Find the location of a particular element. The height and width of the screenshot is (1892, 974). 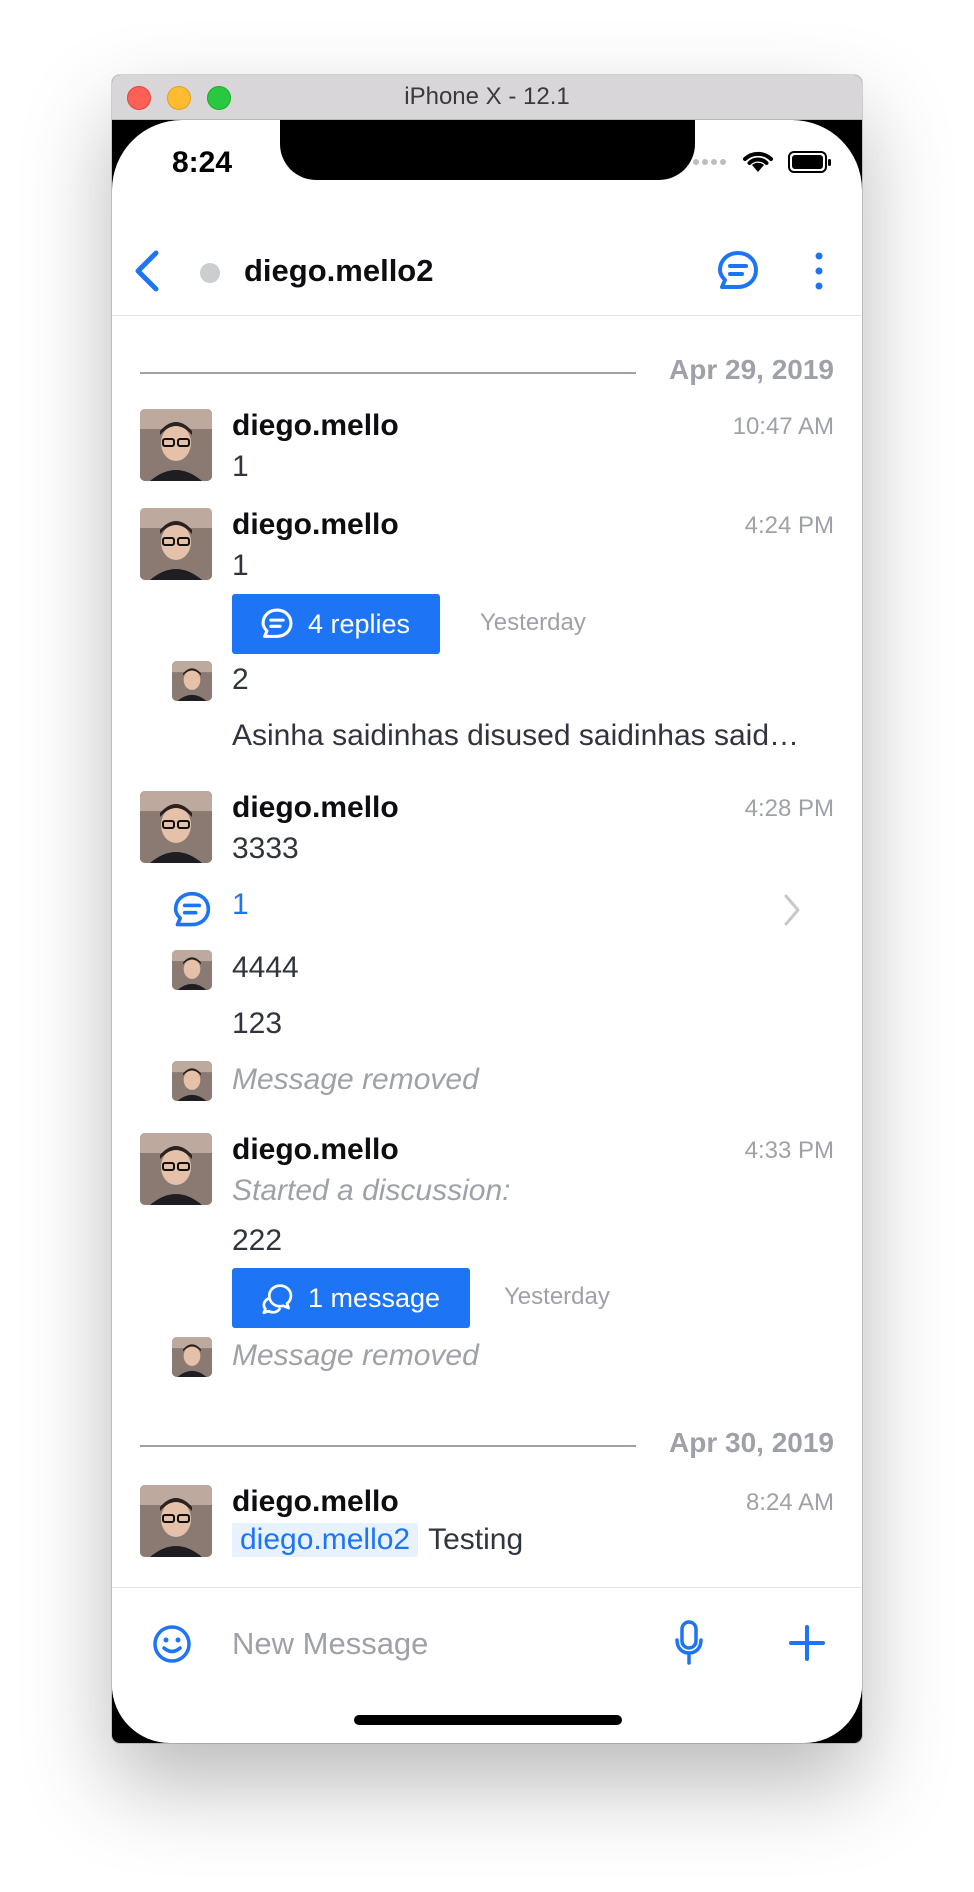

message-text: 123 is located at coordinates (257, 1023).